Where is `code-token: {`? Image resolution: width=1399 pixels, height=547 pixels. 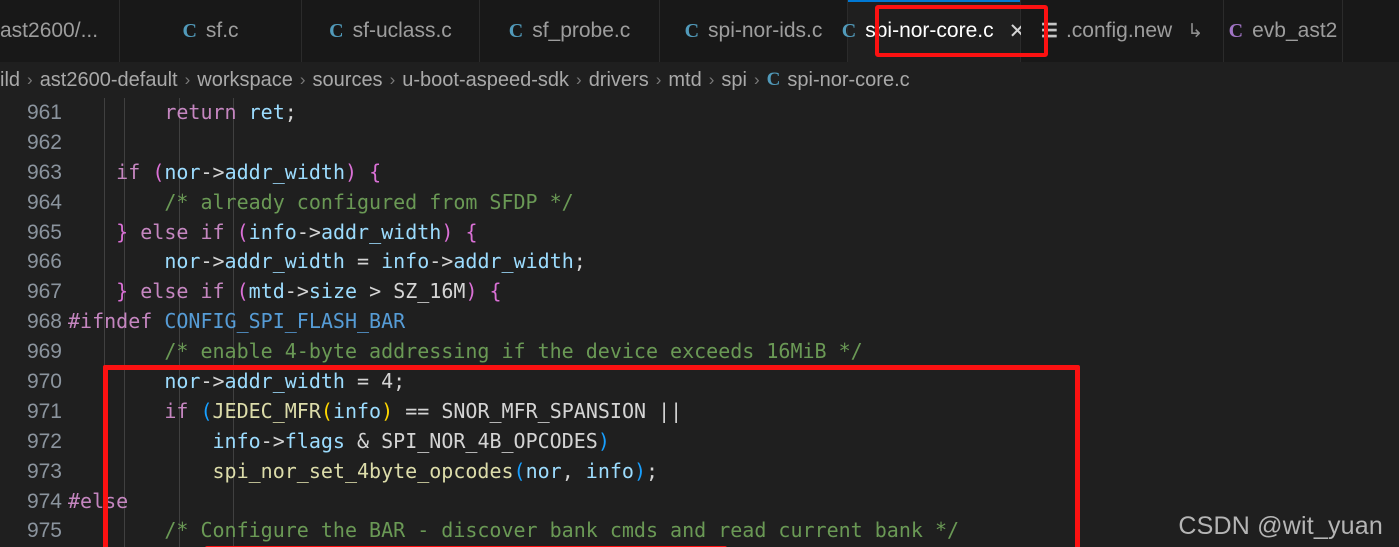 code-token: { is located at coordinates (375, 171).